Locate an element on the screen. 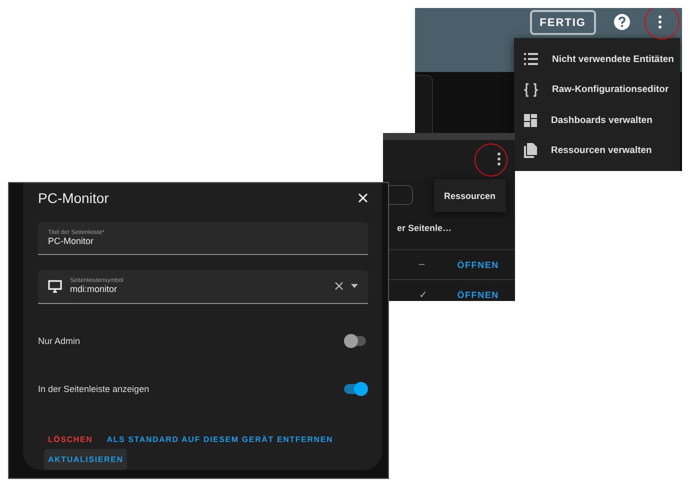 This screenshot has width=690, height=483. dialog-title: PC-Monitor is located at coordinates (73, 198).